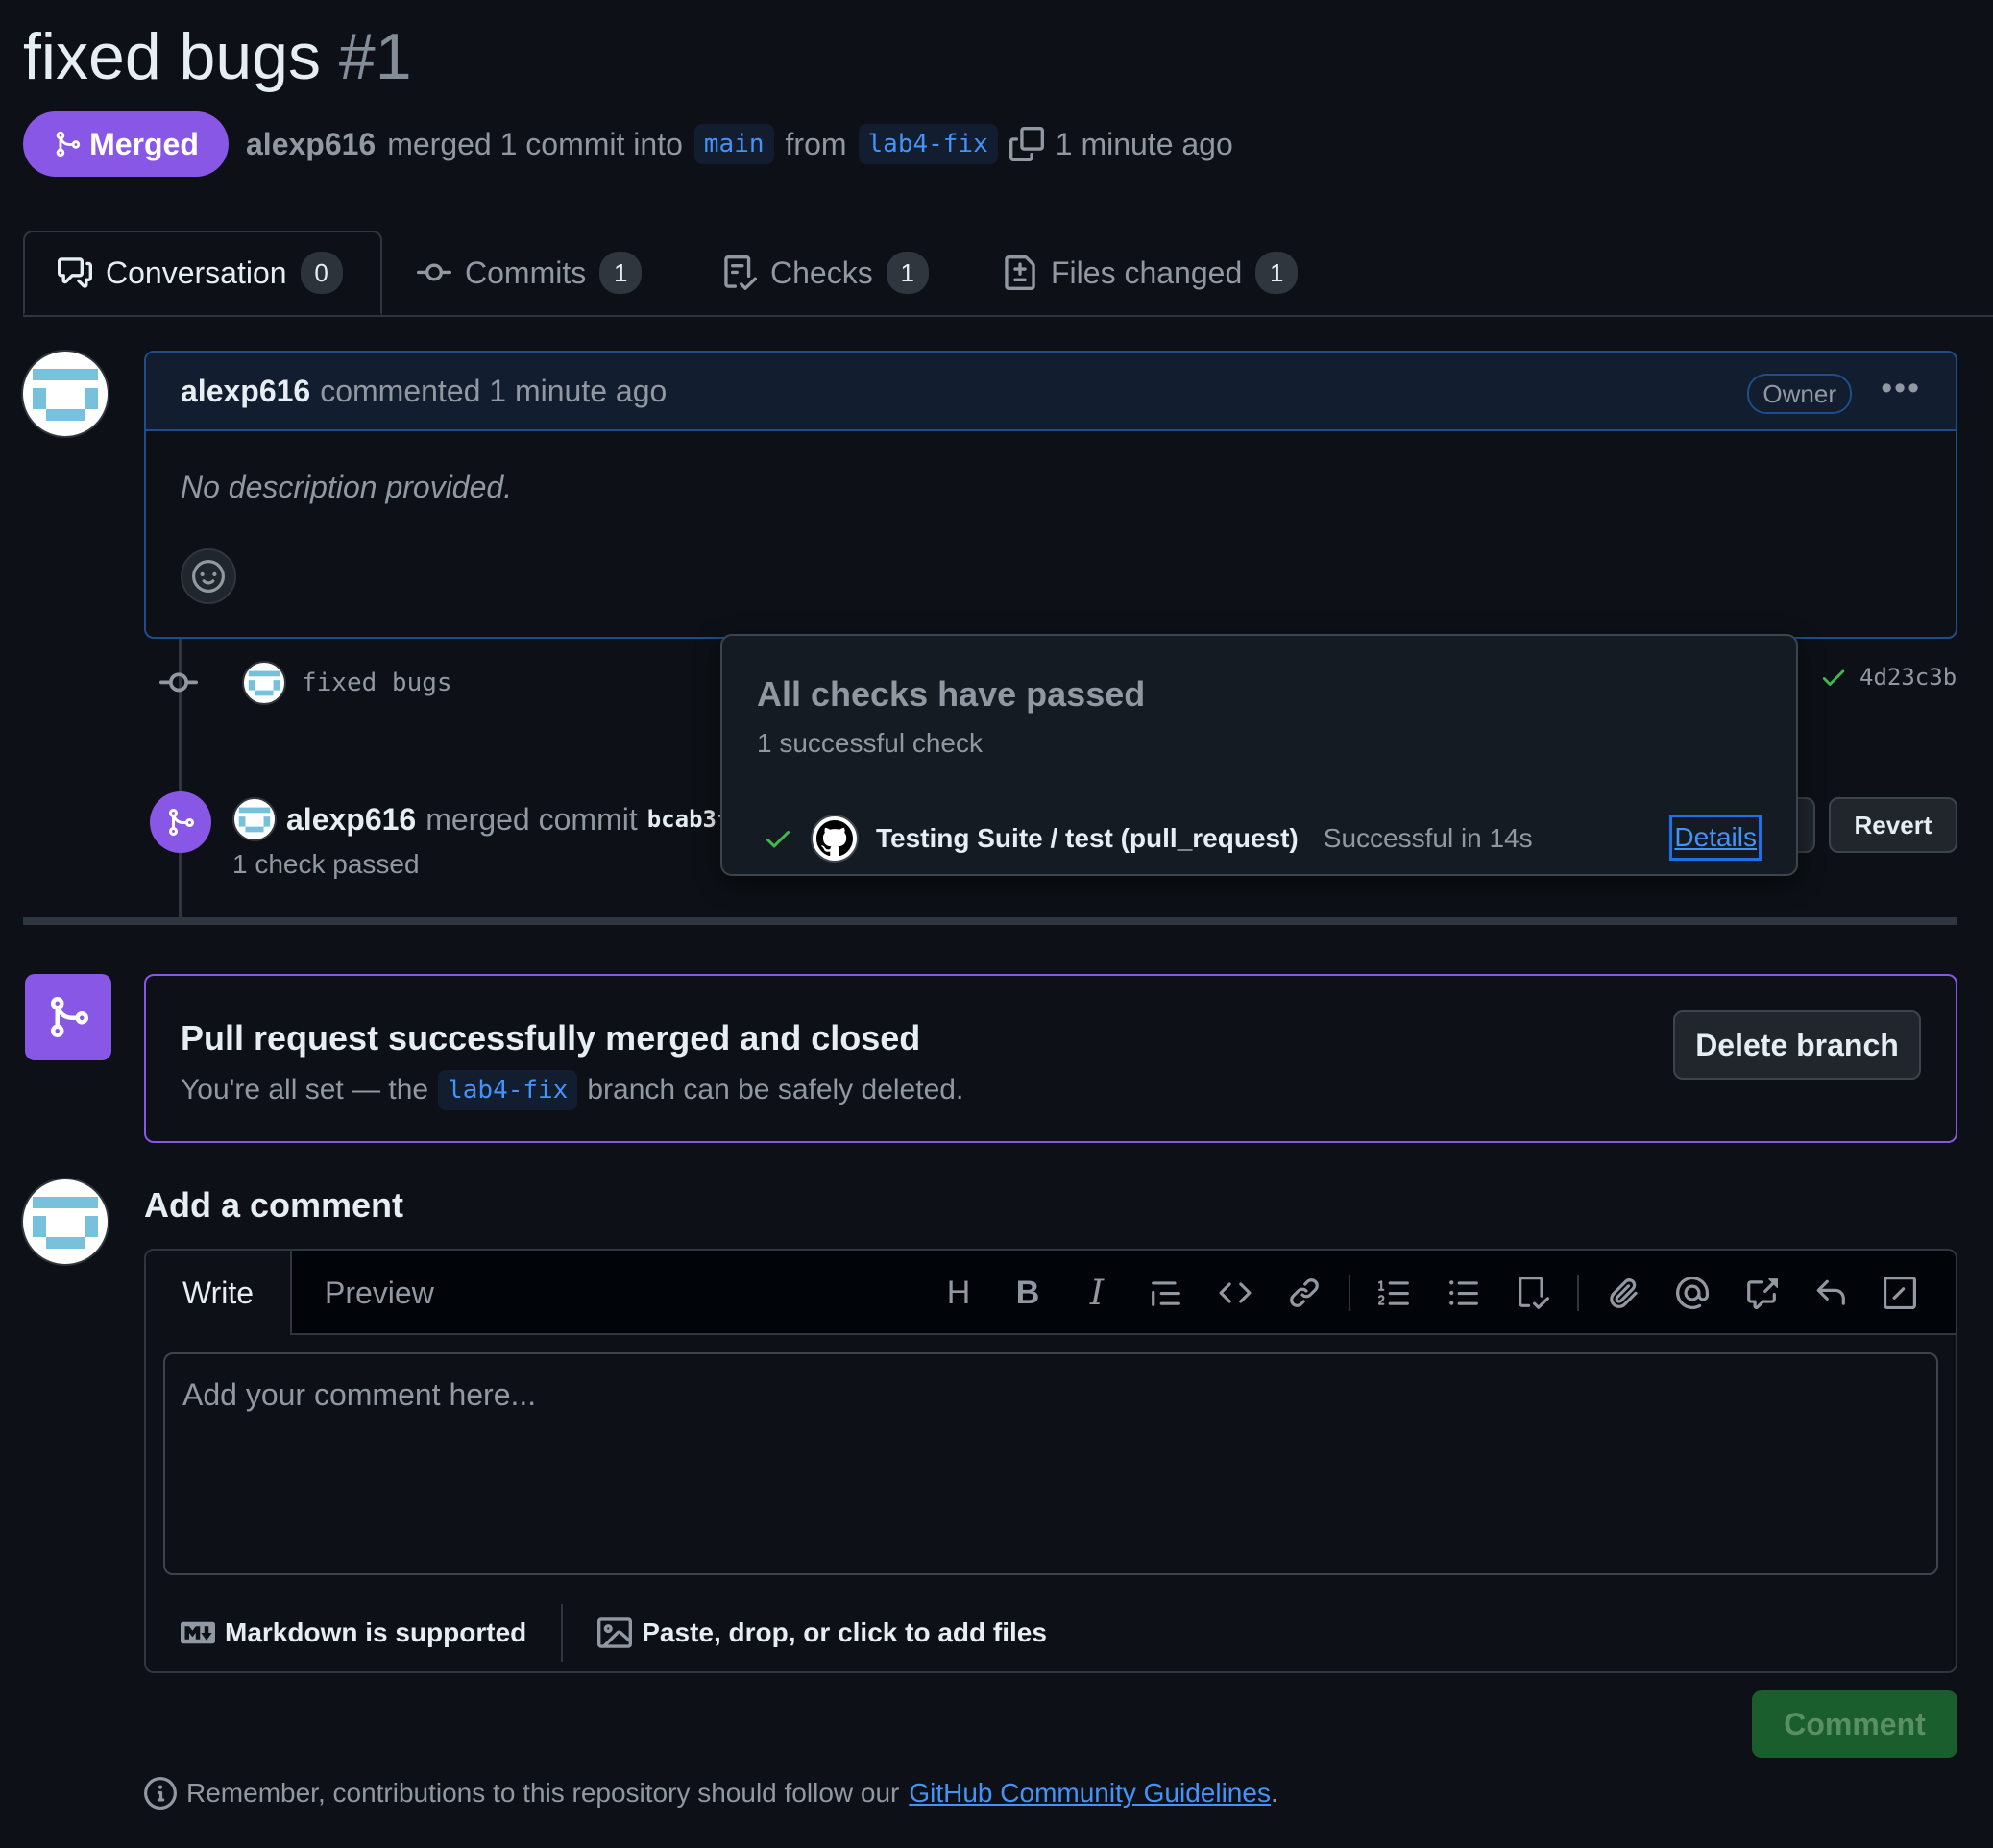 Image resolution: width=1993 pixels, height=1848 pixels. What do you see at coordinates (1144, 143) in the screenshot?
I see `pr-time-ago: 1 minute ago` at bounding box center [1144, 143].